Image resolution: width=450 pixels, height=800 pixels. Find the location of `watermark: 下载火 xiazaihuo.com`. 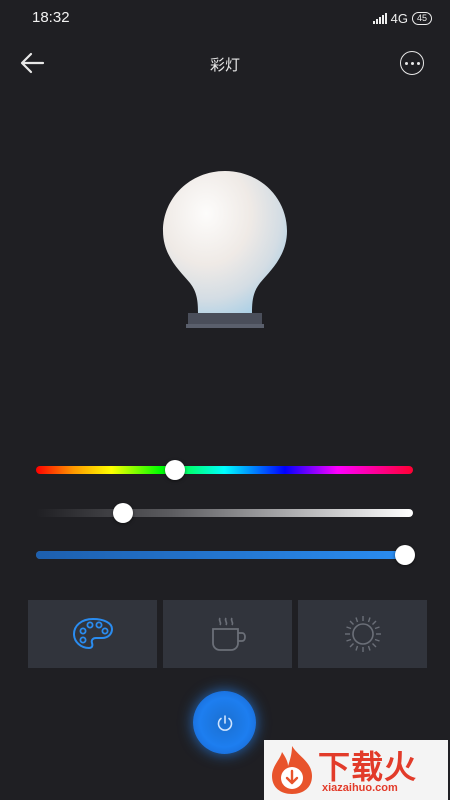

watermark: 下载火 xiazaihuo.com is located at coordinates (356, 770).